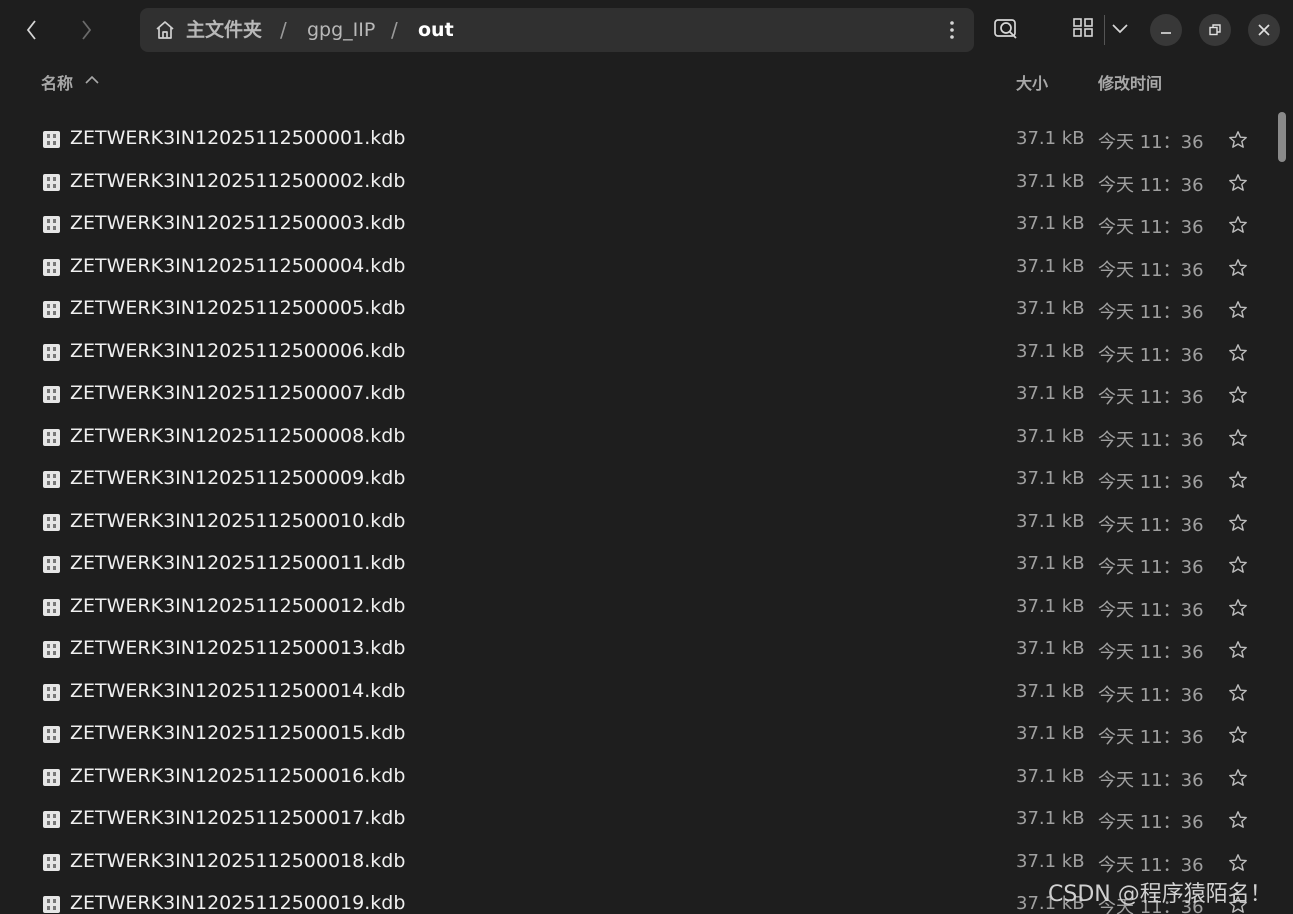  Describe the element at coordinates (32, 30) in the screenshot. I see `back-button` at that location.